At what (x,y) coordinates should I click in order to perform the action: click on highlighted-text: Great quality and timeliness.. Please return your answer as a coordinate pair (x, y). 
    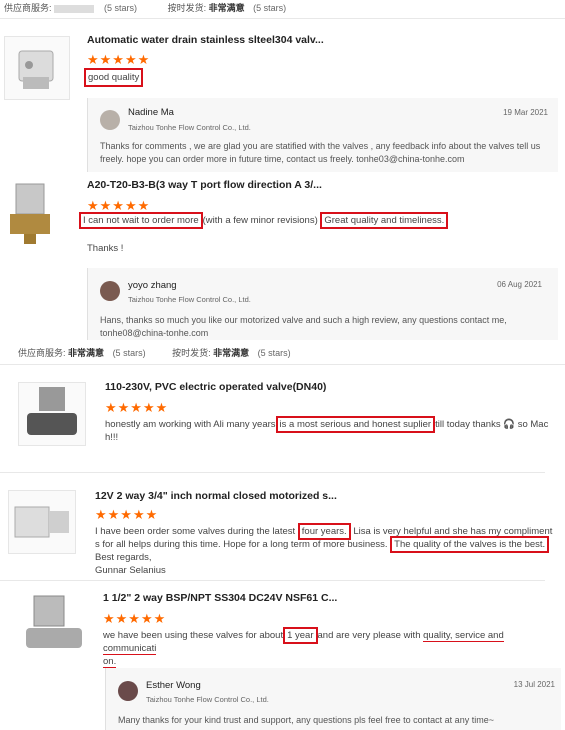
    Looking at the image, I should click on (384, 220).